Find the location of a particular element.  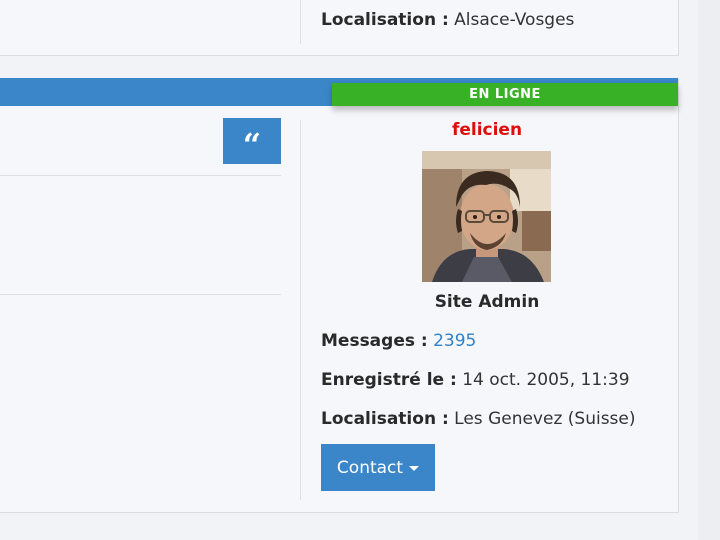

previous-post-card: Localisation : Alsace-Vosges is located at coordinates (339, 28).